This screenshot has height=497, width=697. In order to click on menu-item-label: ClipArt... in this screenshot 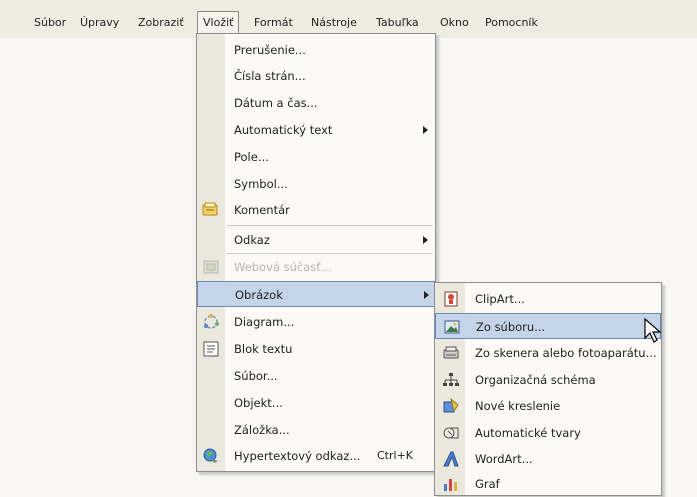, I will do `click(500, 299)`.